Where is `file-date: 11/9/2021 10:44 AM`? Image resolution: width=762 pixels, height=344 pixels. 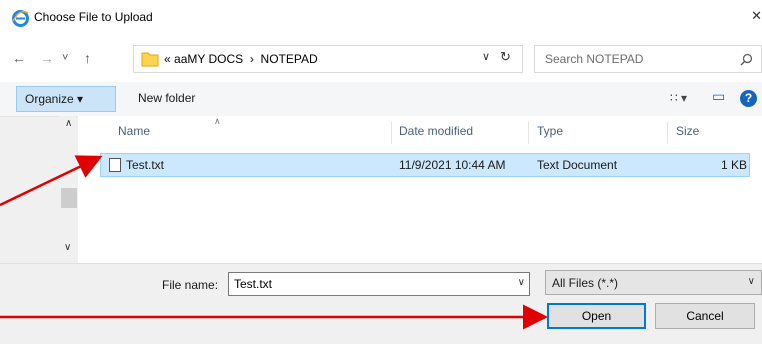 file-date: 11/9/2021 10:44 AM is located at coordinates (452, 165).